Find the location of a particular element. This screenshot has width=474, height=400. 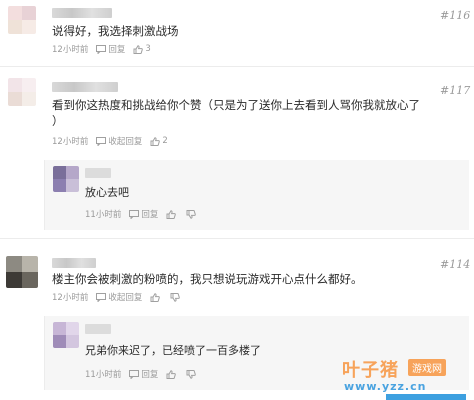

comment-meta: 12小时前 收起回复 is located at coordinates (117, 297).